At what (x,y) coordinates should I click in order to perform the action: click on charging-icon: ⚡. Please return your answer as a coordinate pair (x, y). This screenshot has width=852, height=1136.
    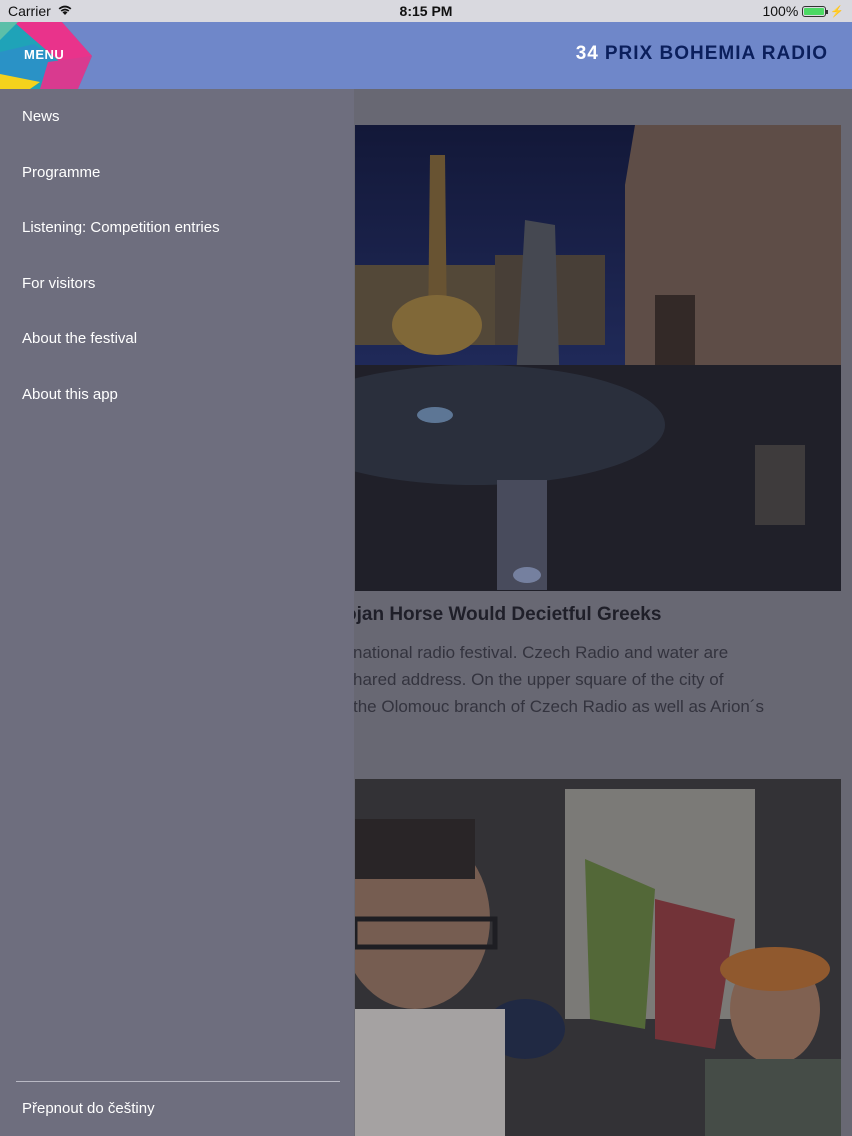
    Looking at the image, I should click on (837, 11).